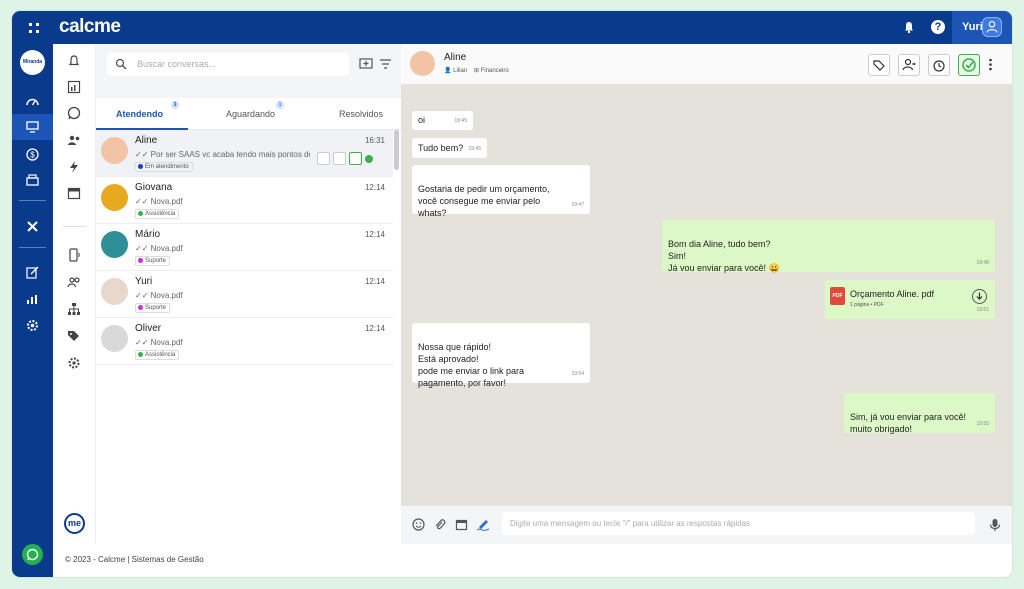 The height and width of the screenshot is (589, 1024). I want to click on user-menu: Yuri, so click(982, 27).